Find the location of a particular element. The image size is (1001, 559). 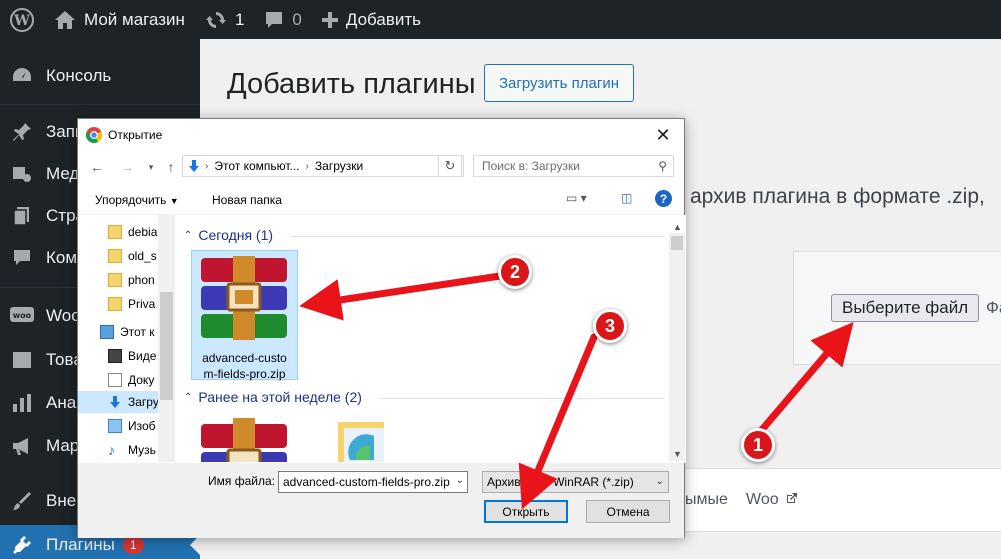

nav-item-label: Виде is located at coordinates (142, 356).